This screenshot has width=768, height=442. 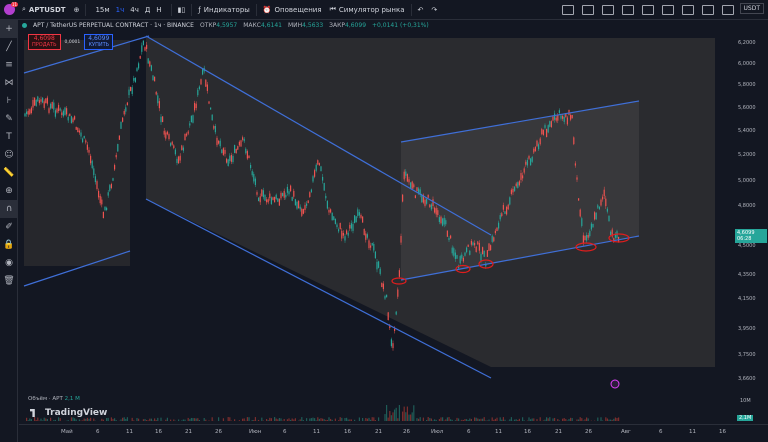 What do you see at coordinates (11, 8) in the screenshot?
I see `user-avatar: 11` at bounding box center [11, 8].